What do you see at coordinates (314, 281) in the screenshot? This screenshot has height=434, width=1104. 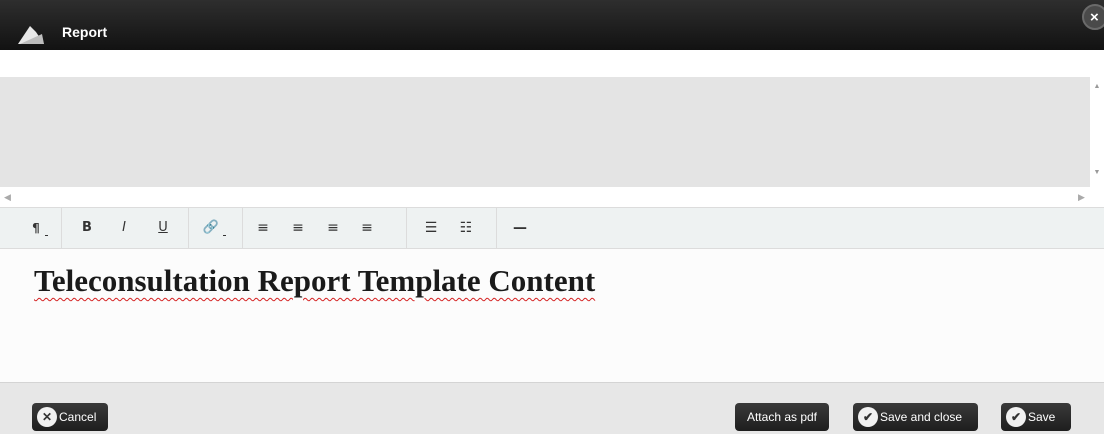 I see `report-heading: Teleconsultation Report Template Content` at bounding box center [314, 281].